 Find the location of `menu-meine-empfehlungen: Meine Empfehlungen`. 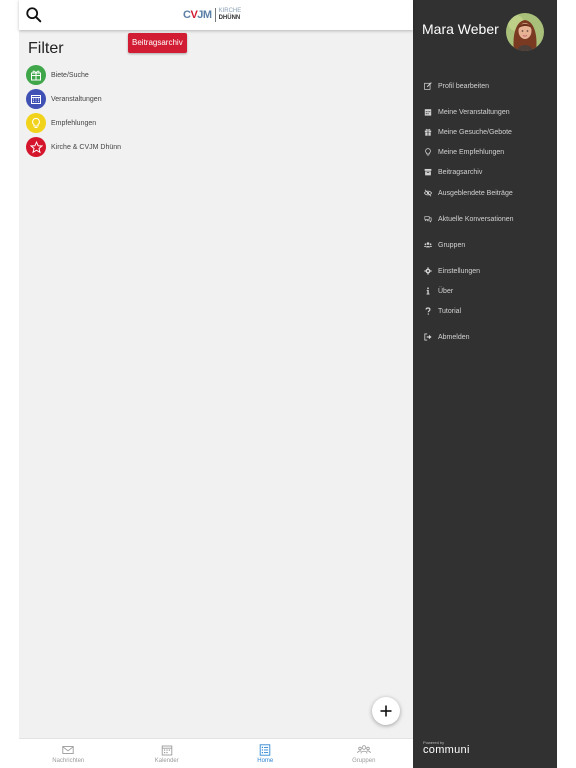

menu-meine-empfehlungen: Meine Empfehlungen is located at coordinates (464, 152).